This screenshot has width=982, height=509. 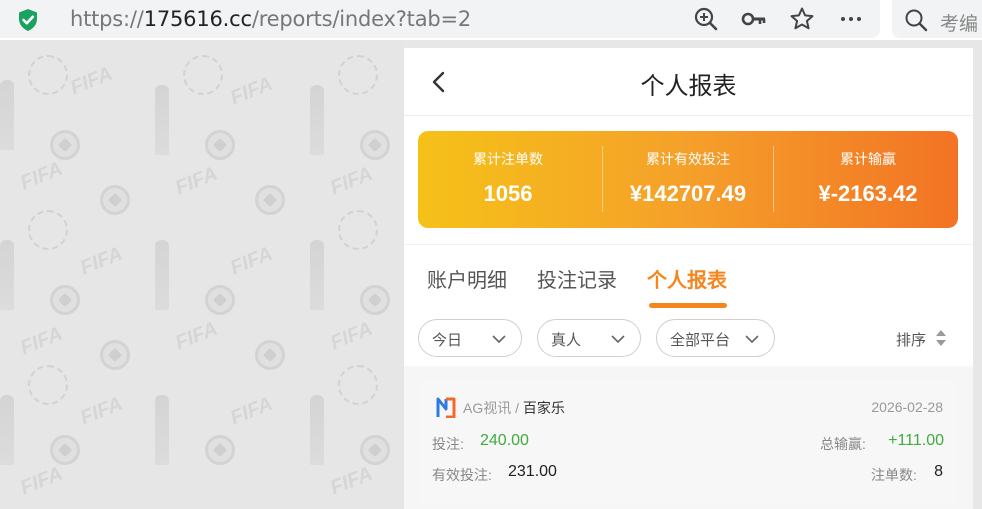 I want to click on address-bar: https://175616.cc/reports/index?tab=2, so click(x=440, y=19).